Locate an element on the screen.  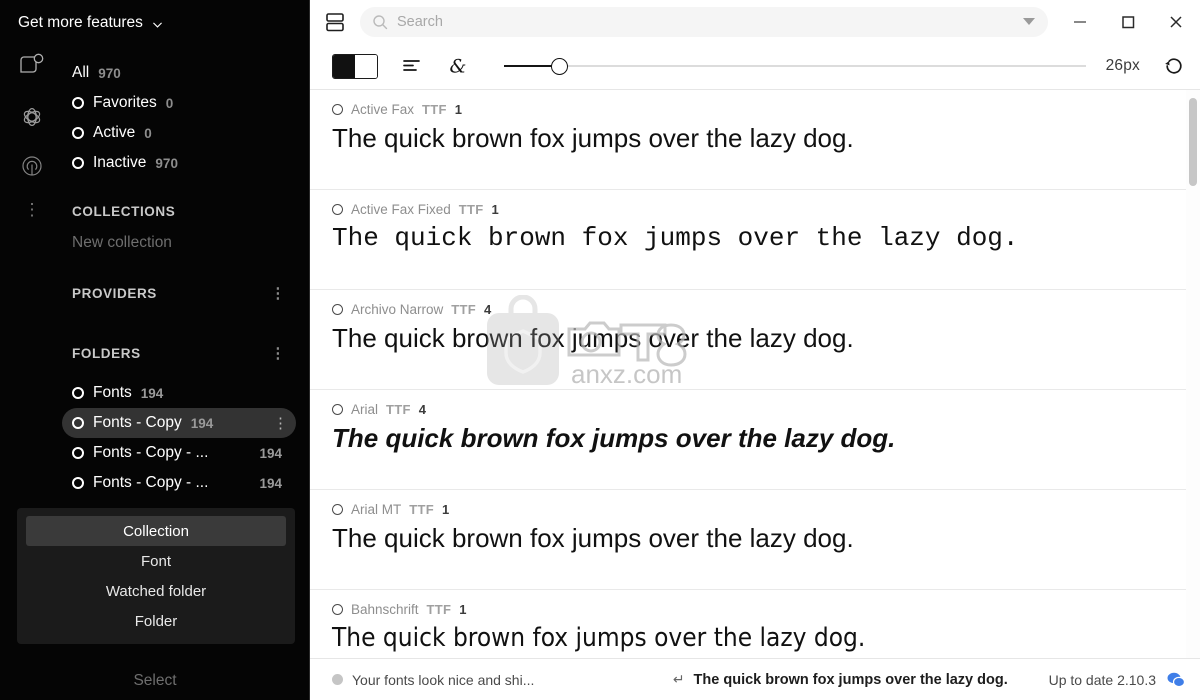
font-name: Archivo Narrow is located at coordinates (397, 309).